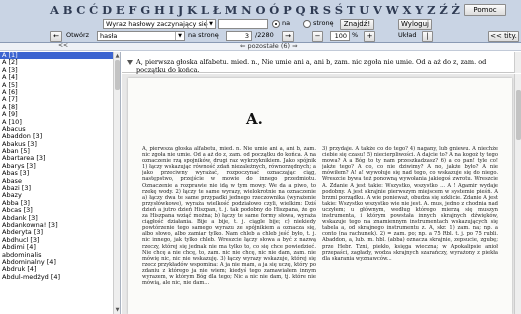  What do you see at coordinates (260, 10) in the screenshot?
I see `letter-link: O` at bounding box center [260, 10].